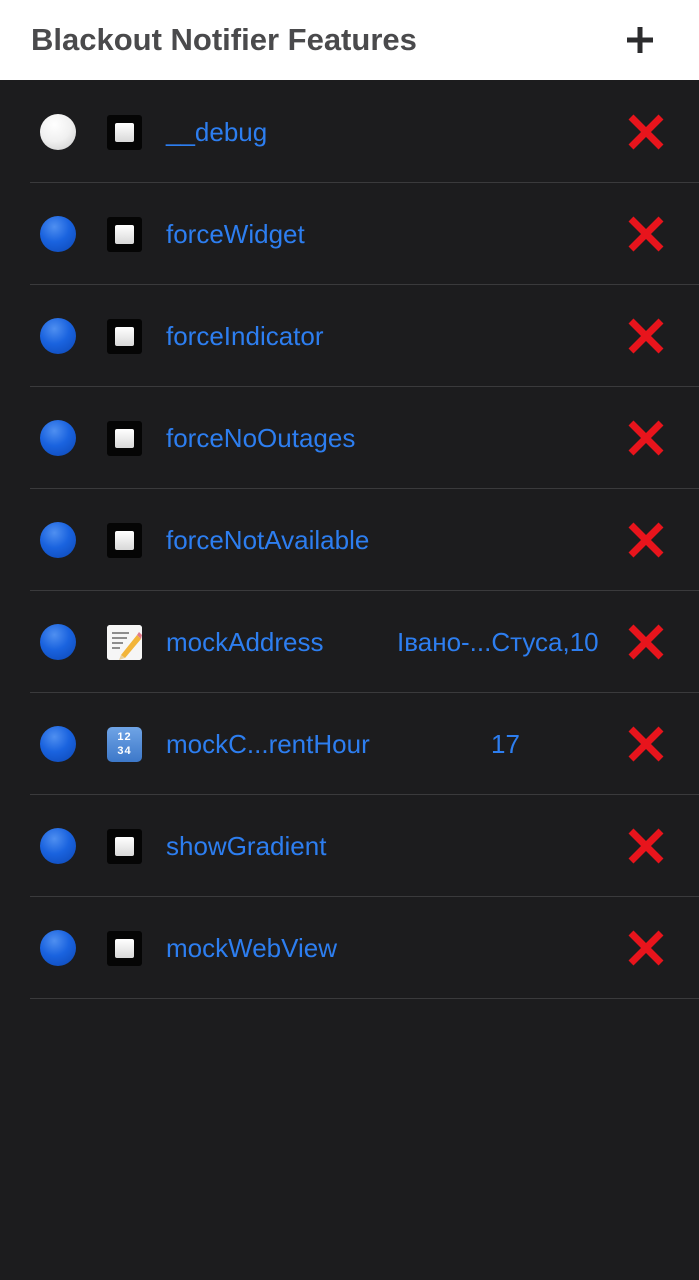 This screenshot has height=1280, width=699. I want to click on nav-header: Blackout Notifier Features, so click(349, 40).